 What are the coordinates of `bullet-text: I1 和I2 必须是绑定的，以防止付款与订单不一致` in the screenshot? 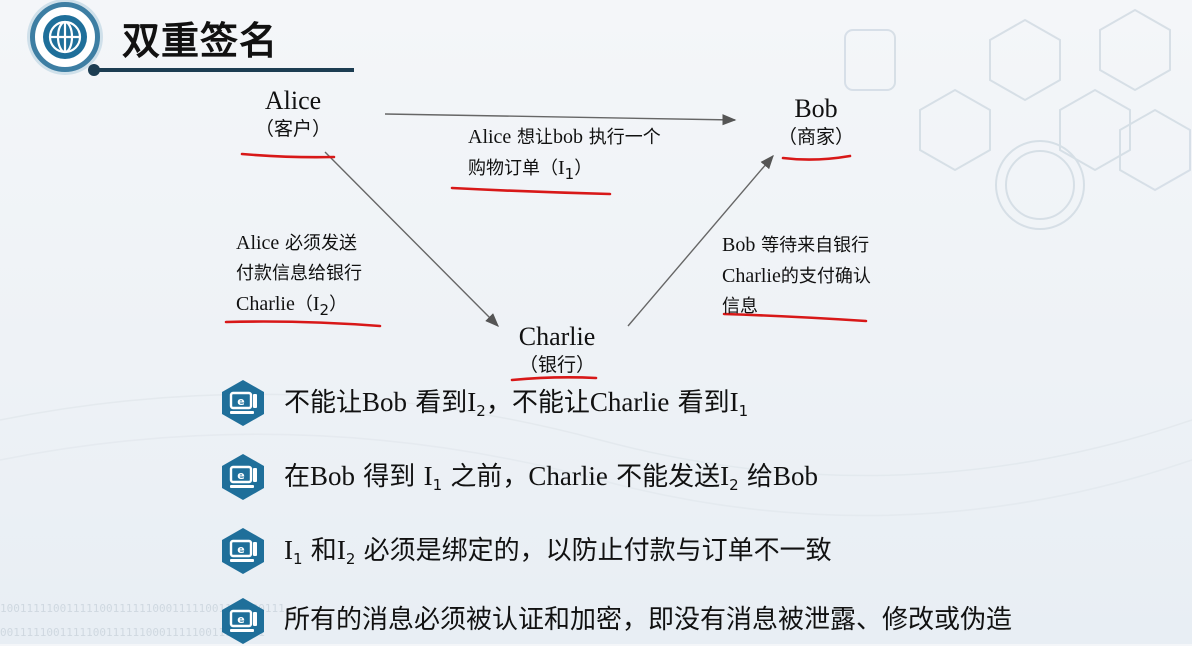 It's located at (558, 554).